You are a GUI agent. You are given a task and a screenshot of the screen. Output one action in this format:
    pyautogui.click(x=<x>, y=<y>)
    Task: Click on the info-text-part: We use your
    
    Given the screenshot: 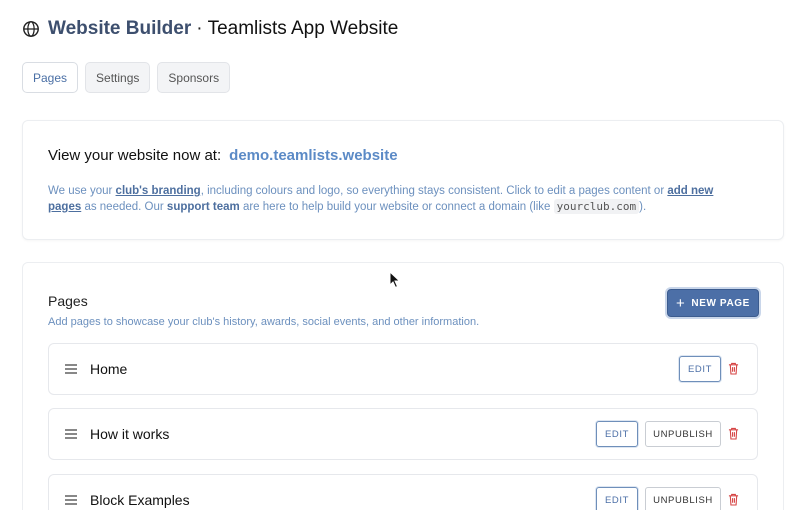 What is the action you would take?
    pyautogui.click(x=82, y=191)
    